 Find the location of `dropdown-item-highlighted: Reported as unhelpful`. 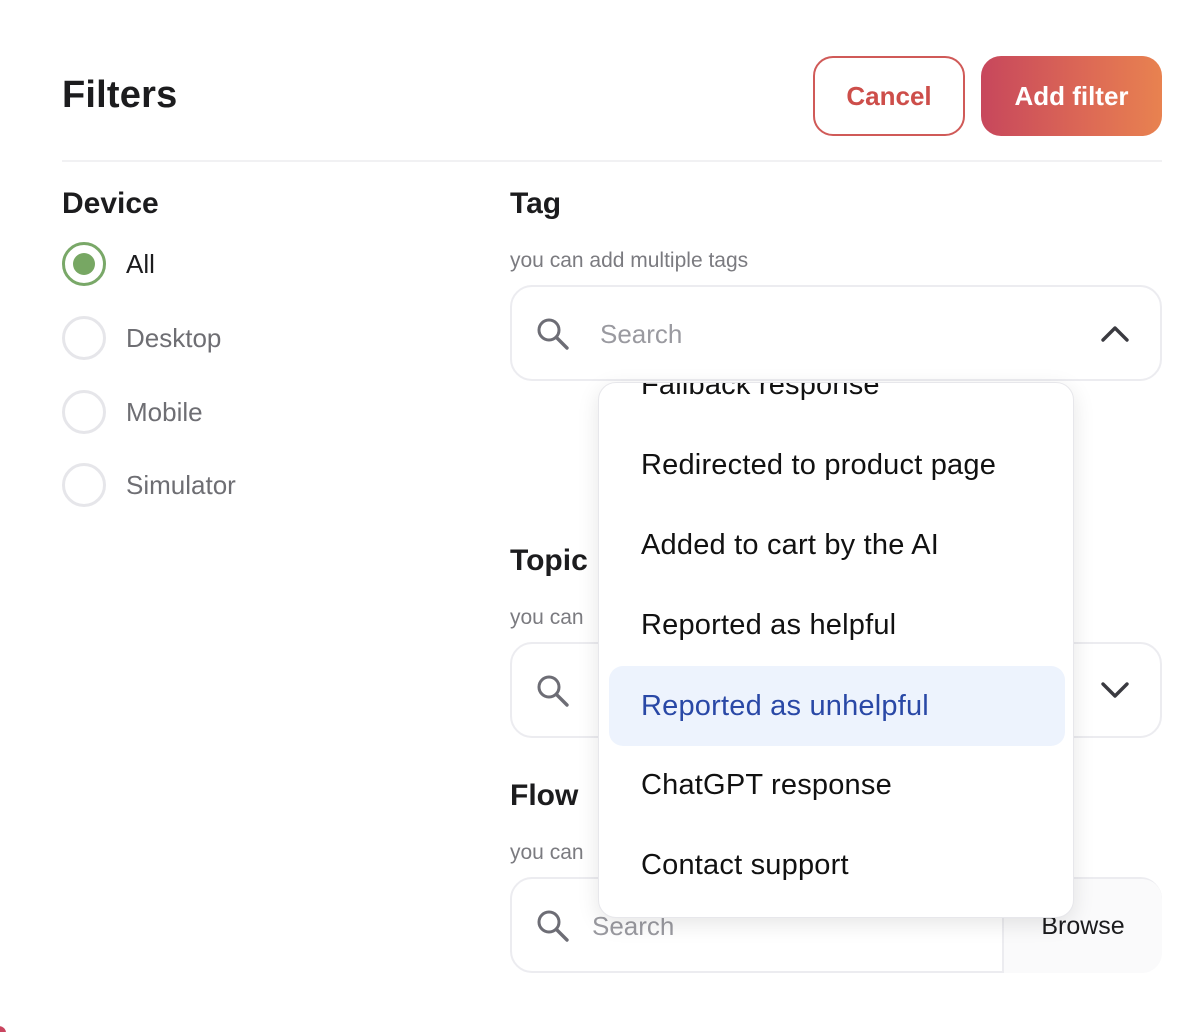

dropdown-item-highlighted: Reported as unhelpful is located at coordinates (837, 706).